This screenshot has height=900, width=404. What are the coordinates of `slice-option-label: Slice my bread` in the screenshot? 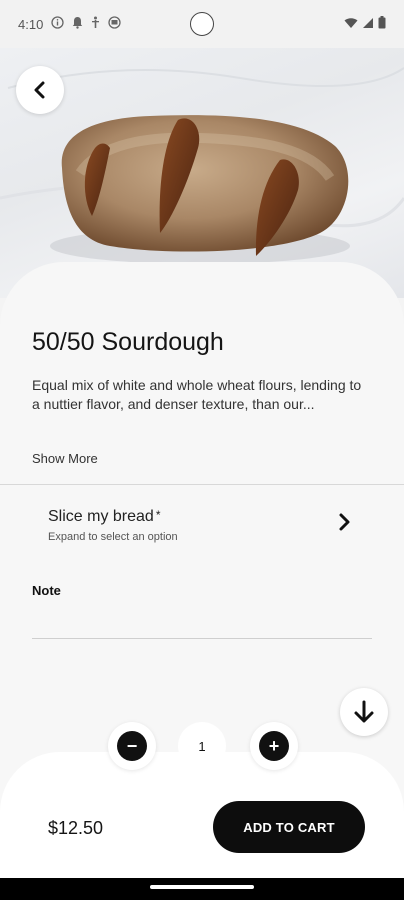 It's located at (101, 516).